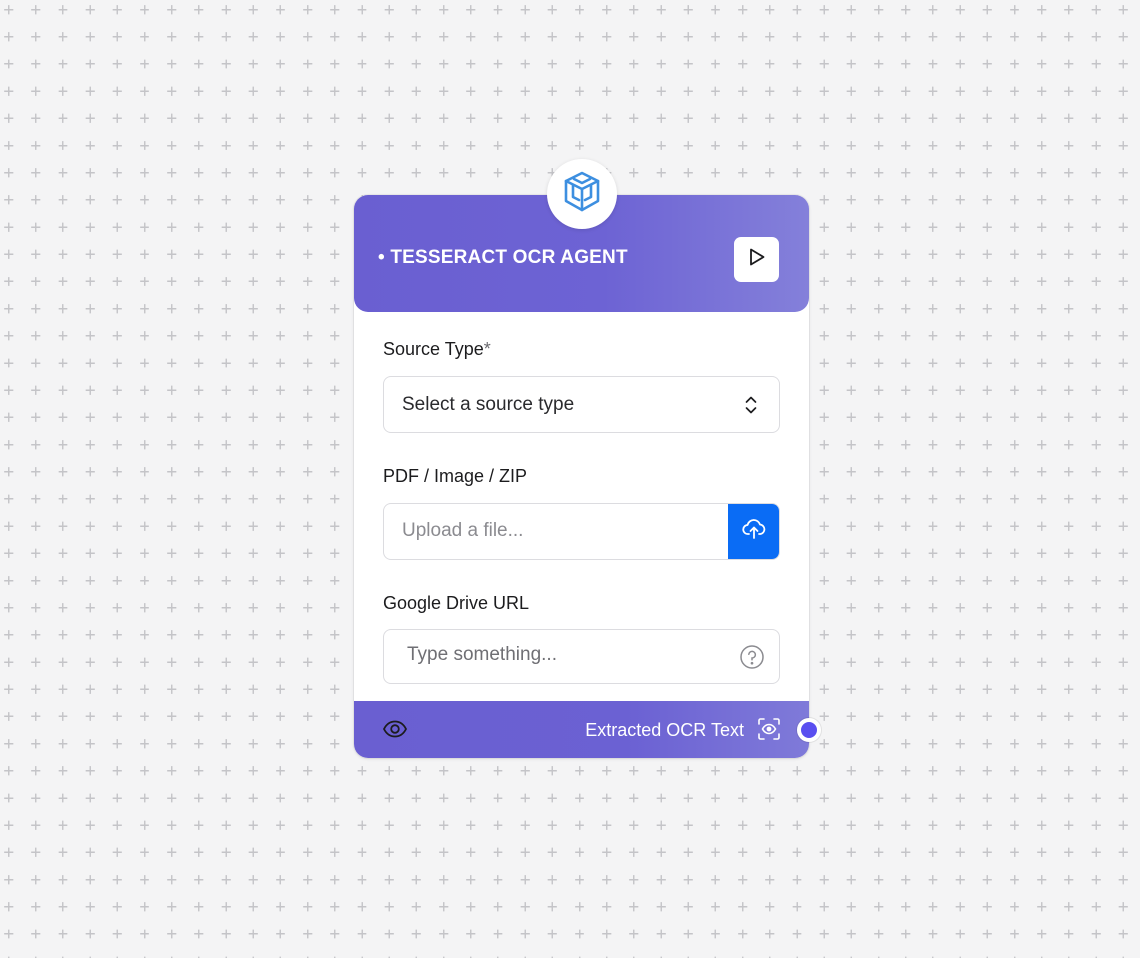 This screenshot has height=958, width=1140. I want to click on cube-logo-icon, so click(582, 194).